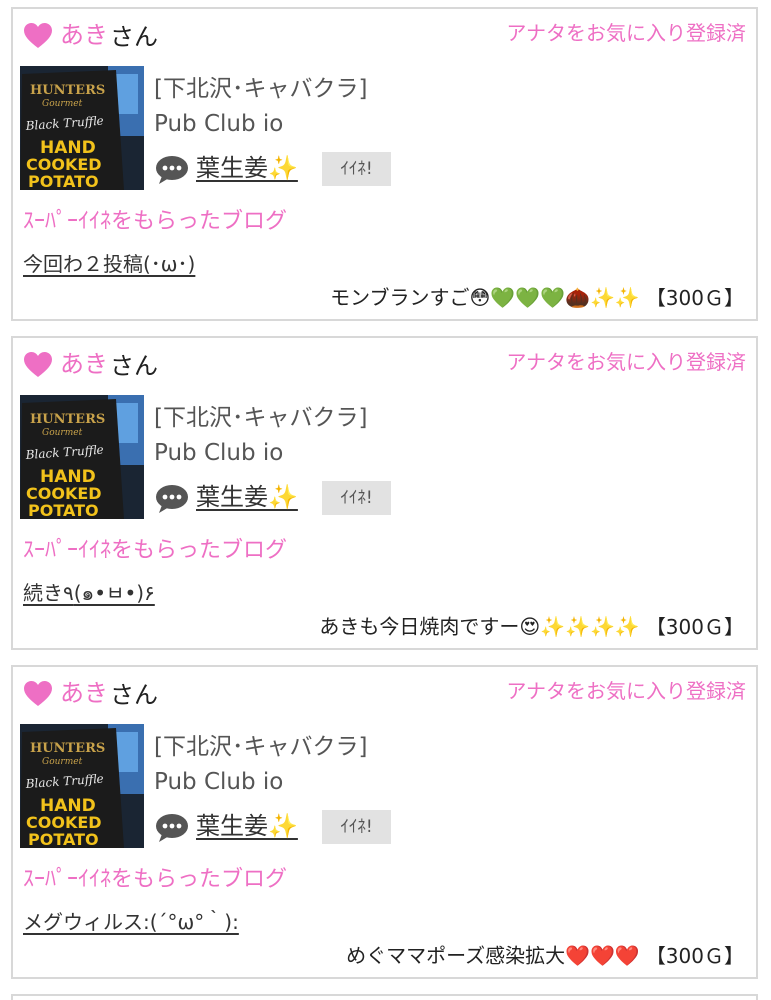 This screenshot has height=1000, width=771. I want to click on blog-title-link: 続き٩(๑•ㅂ•)۶, so click(89, 593).